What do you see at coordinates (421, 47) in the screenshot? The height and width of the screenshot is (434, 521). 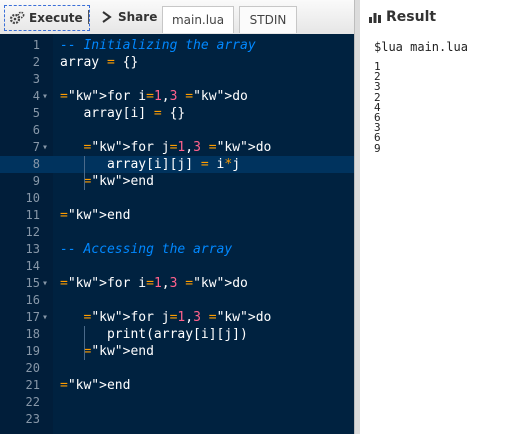 I see `output-command: $lua main.lua` at bounding box center [421, 47].